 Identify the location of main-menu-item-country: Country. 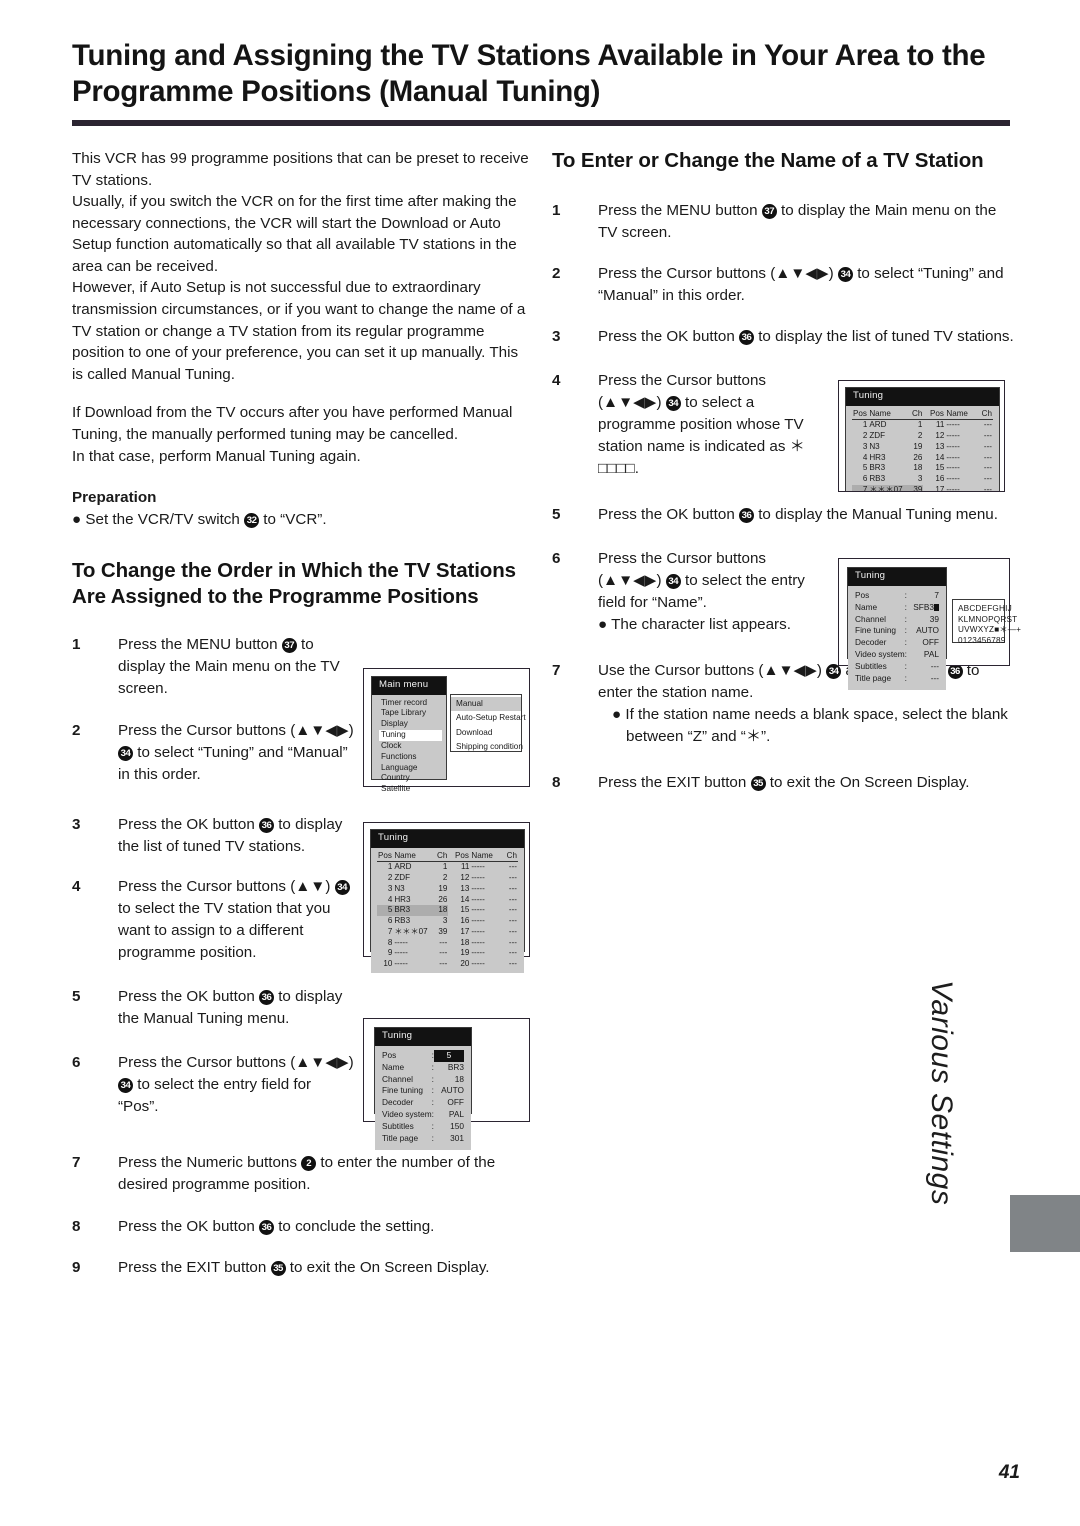
(410, 778).